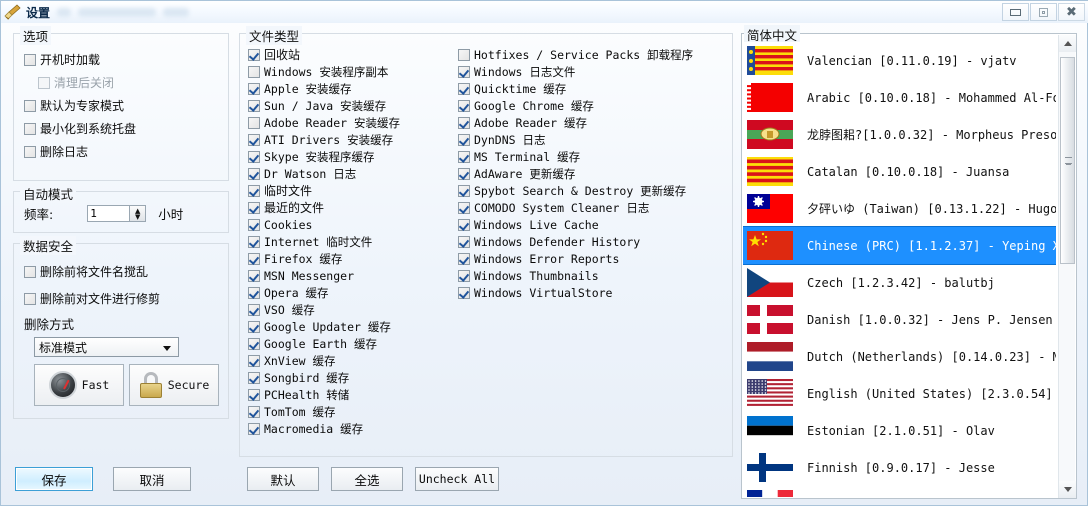  What do you see at coordinates (324, 88) in the screenshot?
I see `filetype-checkbox-c1-2: Apple 安装缓存` at bounding box center [324, 88].